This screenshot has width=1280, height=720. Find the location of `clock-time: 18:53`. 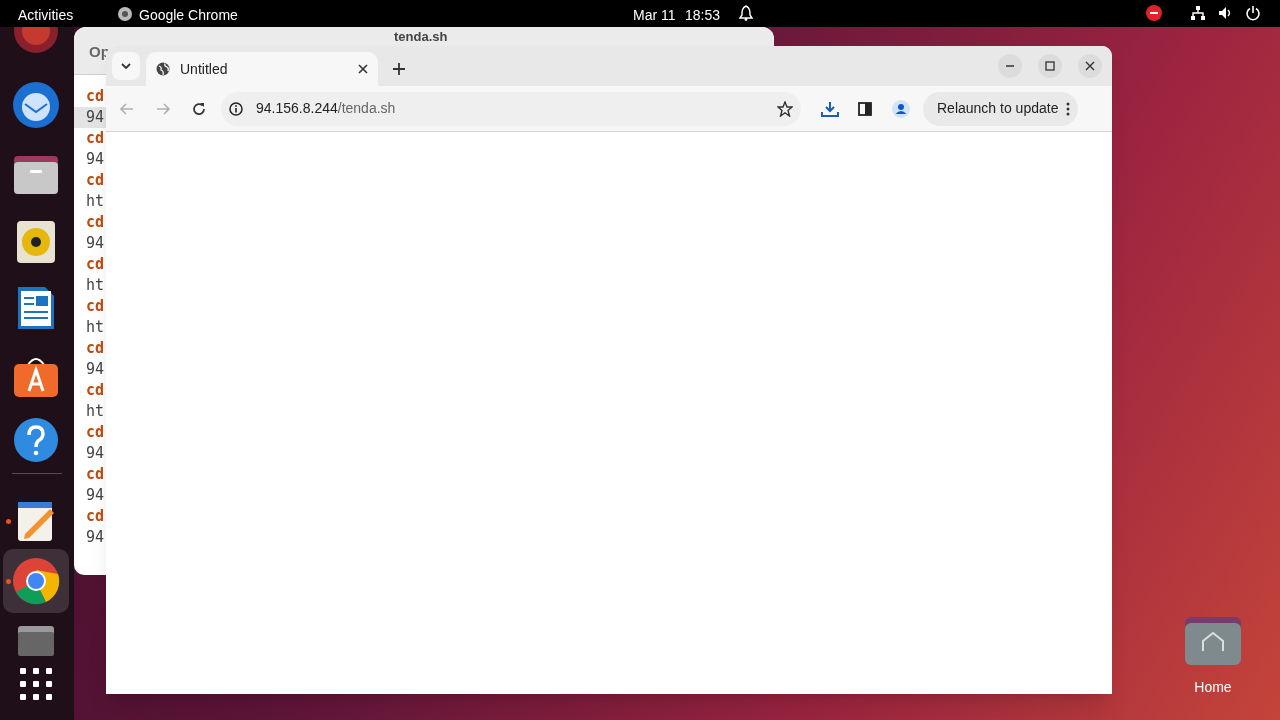

clock-time: 18:53 is located at coordinates (703, 15).